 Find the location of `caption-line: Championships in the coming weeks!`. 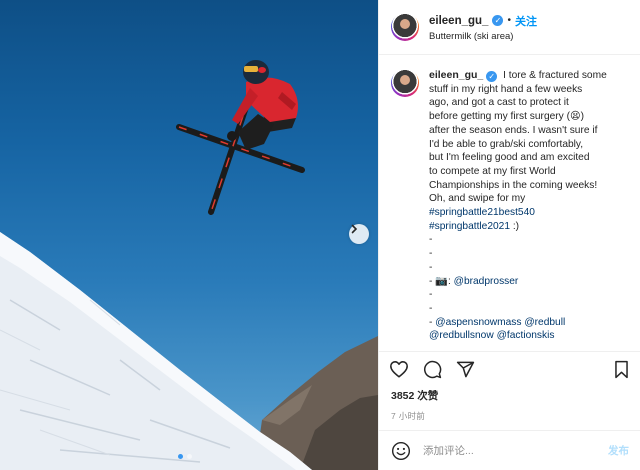

caption-line: Championships in the coming weeks! is located at coordinates (513, 185).